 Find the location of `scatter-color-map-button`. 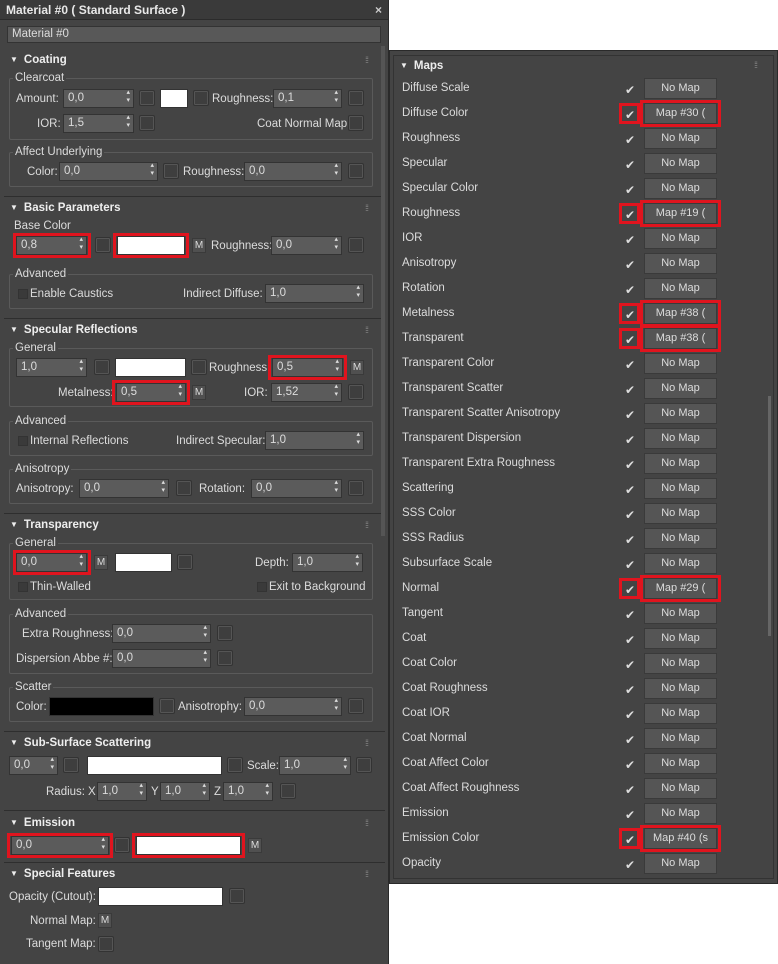

scatter-color-map-button is located at coordinates (167, 706).